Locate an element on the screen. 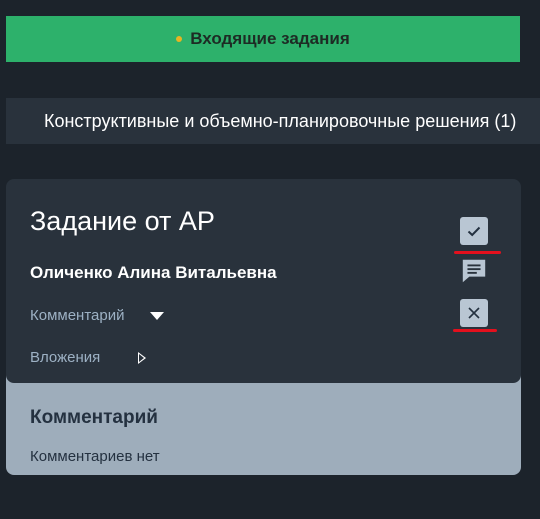  comment-toggle-label: Комментарий is located at coordinates (77, 315).